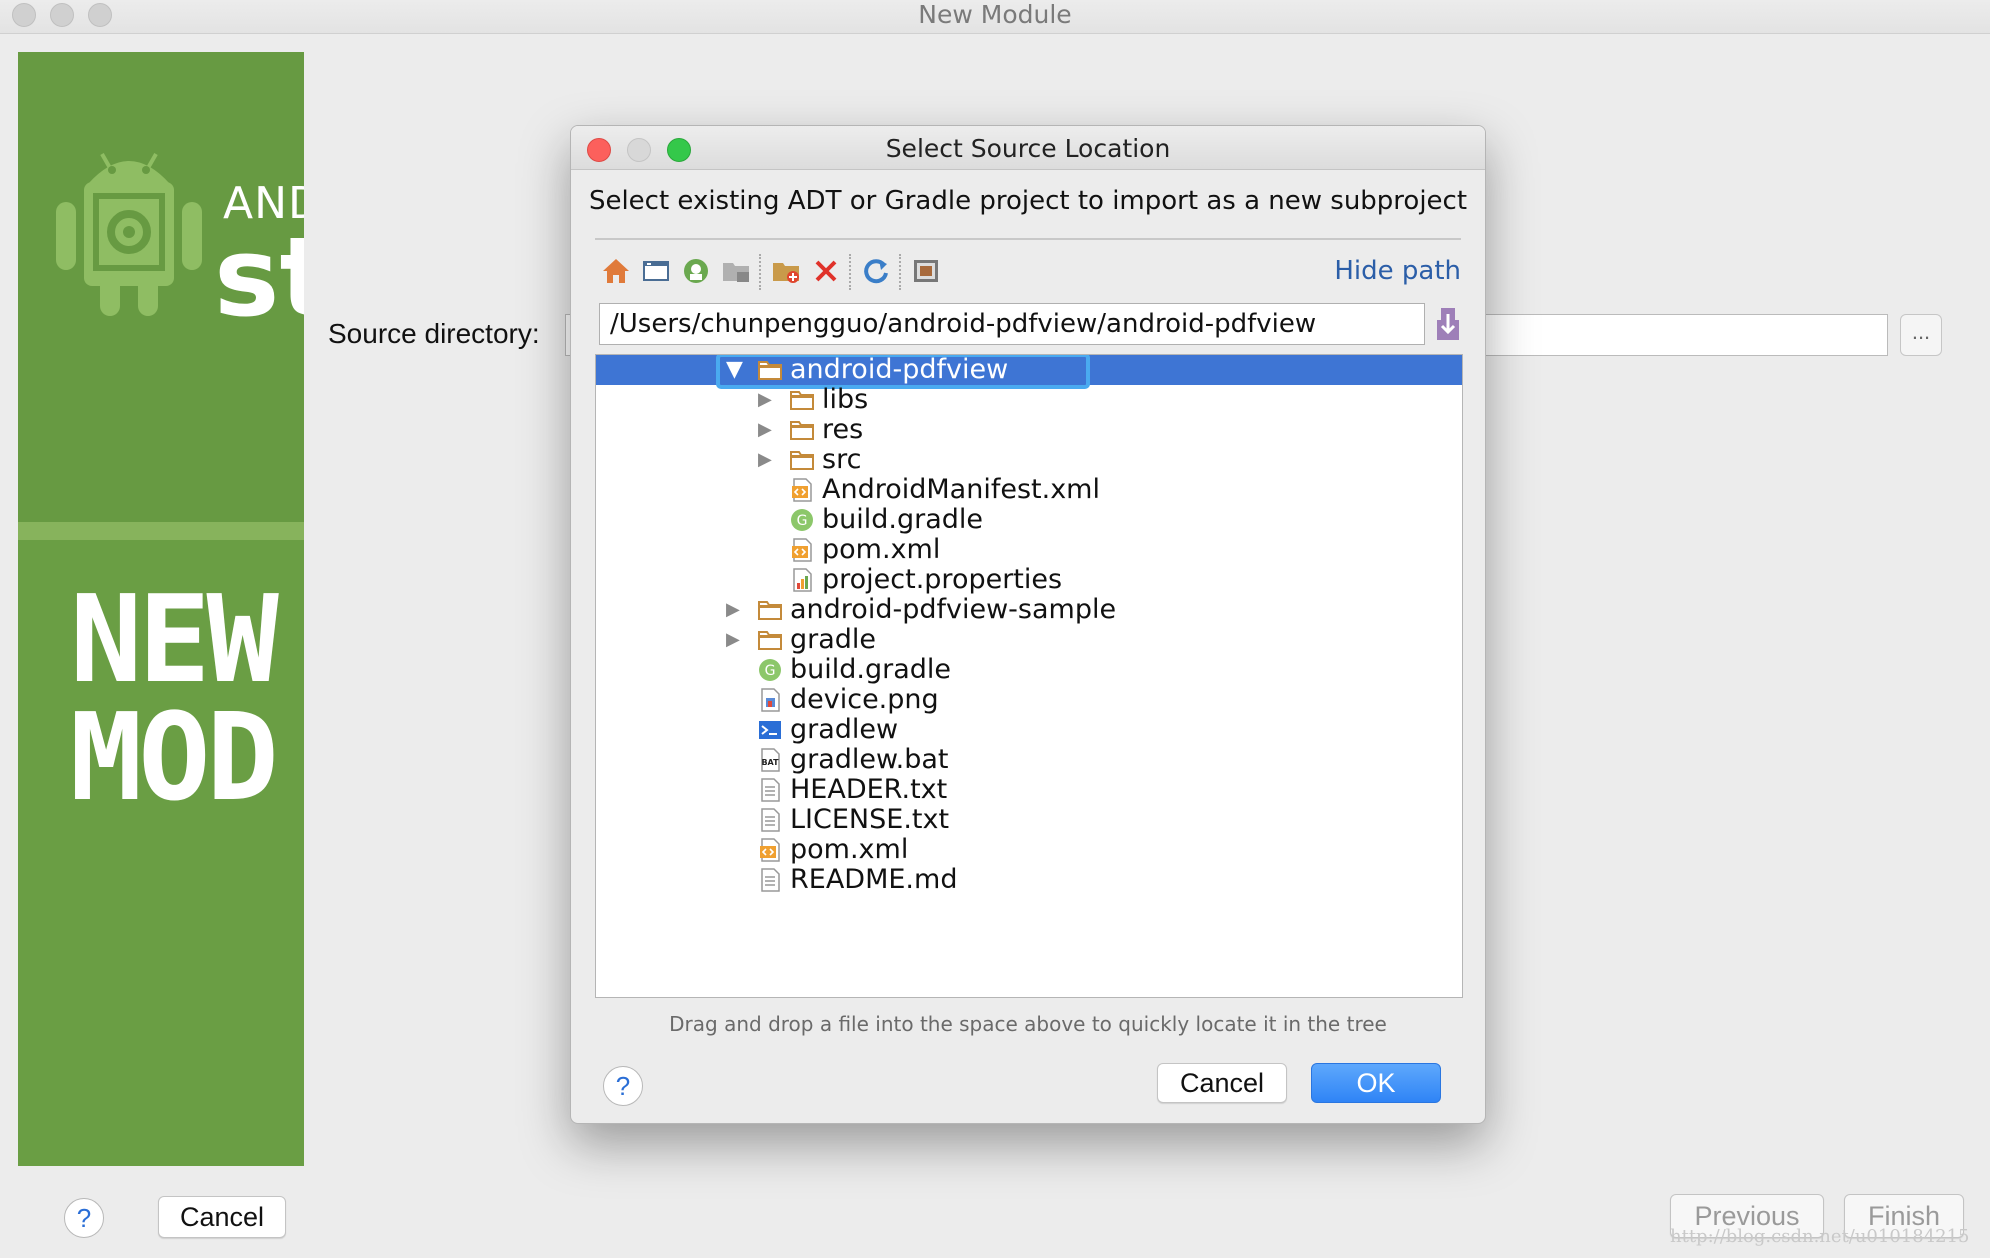  I want to click on tree-row: HEADER.txt, so click(1029, 790).